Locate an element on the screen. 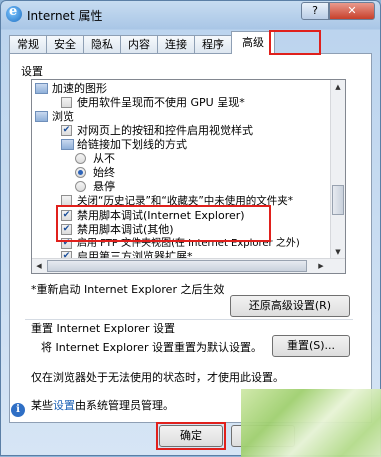  title-bar: Internet 属性 ? ✕ is located at coordinates (190, 14).